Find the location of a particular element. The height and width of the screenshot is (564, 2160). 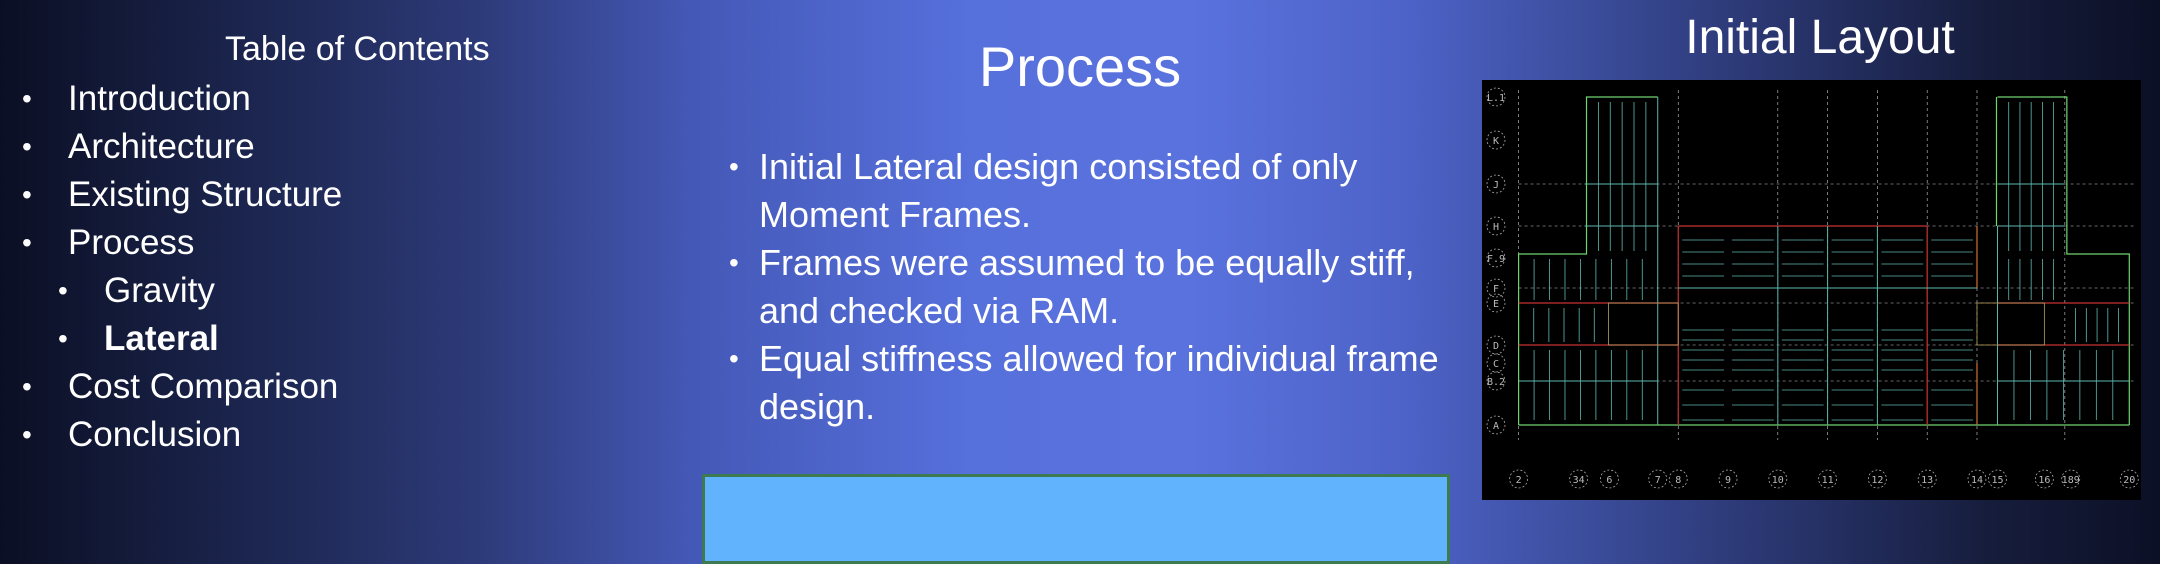

toc-item-label: Architecture is located at coordinates (161, 146).